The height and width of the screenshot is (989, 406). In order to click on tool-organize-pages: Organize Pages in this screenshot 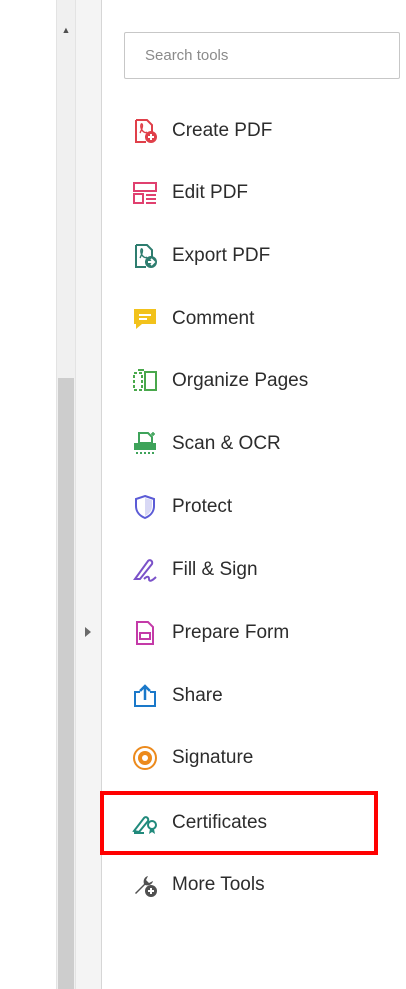, I will do `click(262, 381)`.